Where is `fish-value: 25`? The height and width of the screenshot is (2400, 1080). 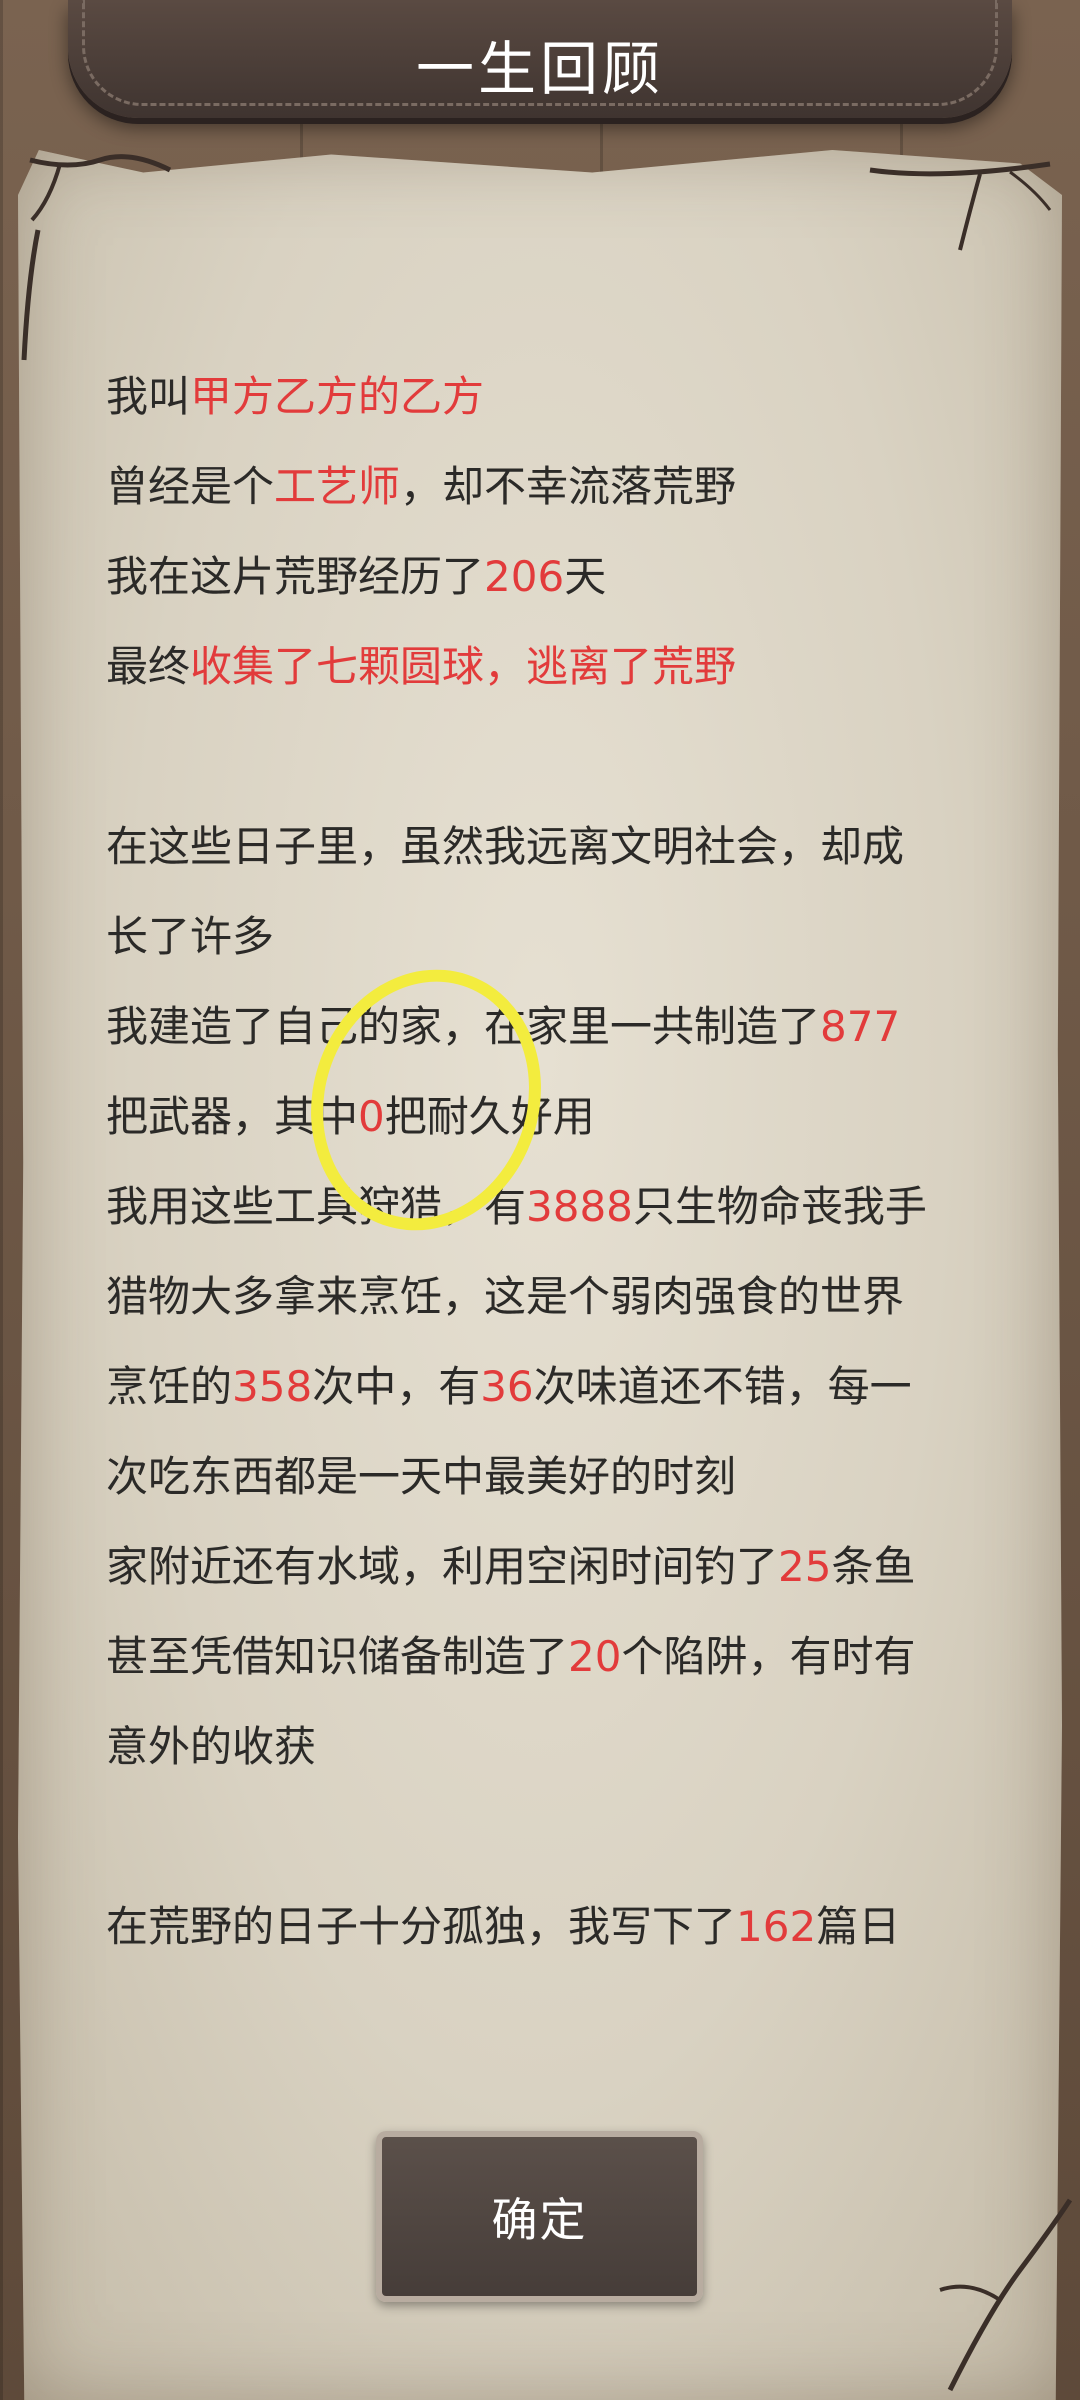
fish-value: 25 is located at coordinates (805, 1566).